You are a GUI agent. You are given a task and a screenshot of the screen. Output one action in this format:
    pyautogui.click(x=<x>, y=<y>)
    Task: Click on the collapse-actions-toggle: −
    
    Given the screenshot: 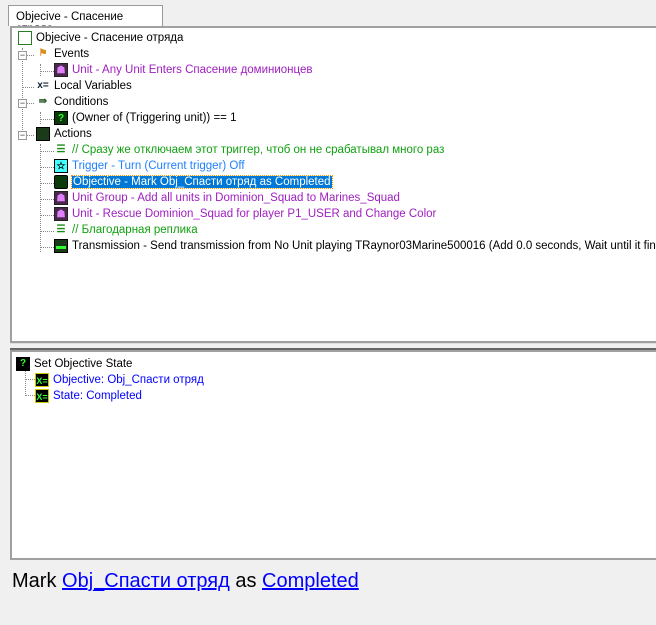 What is the action you would take?
    pyautogui.click(x=22, y=135)
    